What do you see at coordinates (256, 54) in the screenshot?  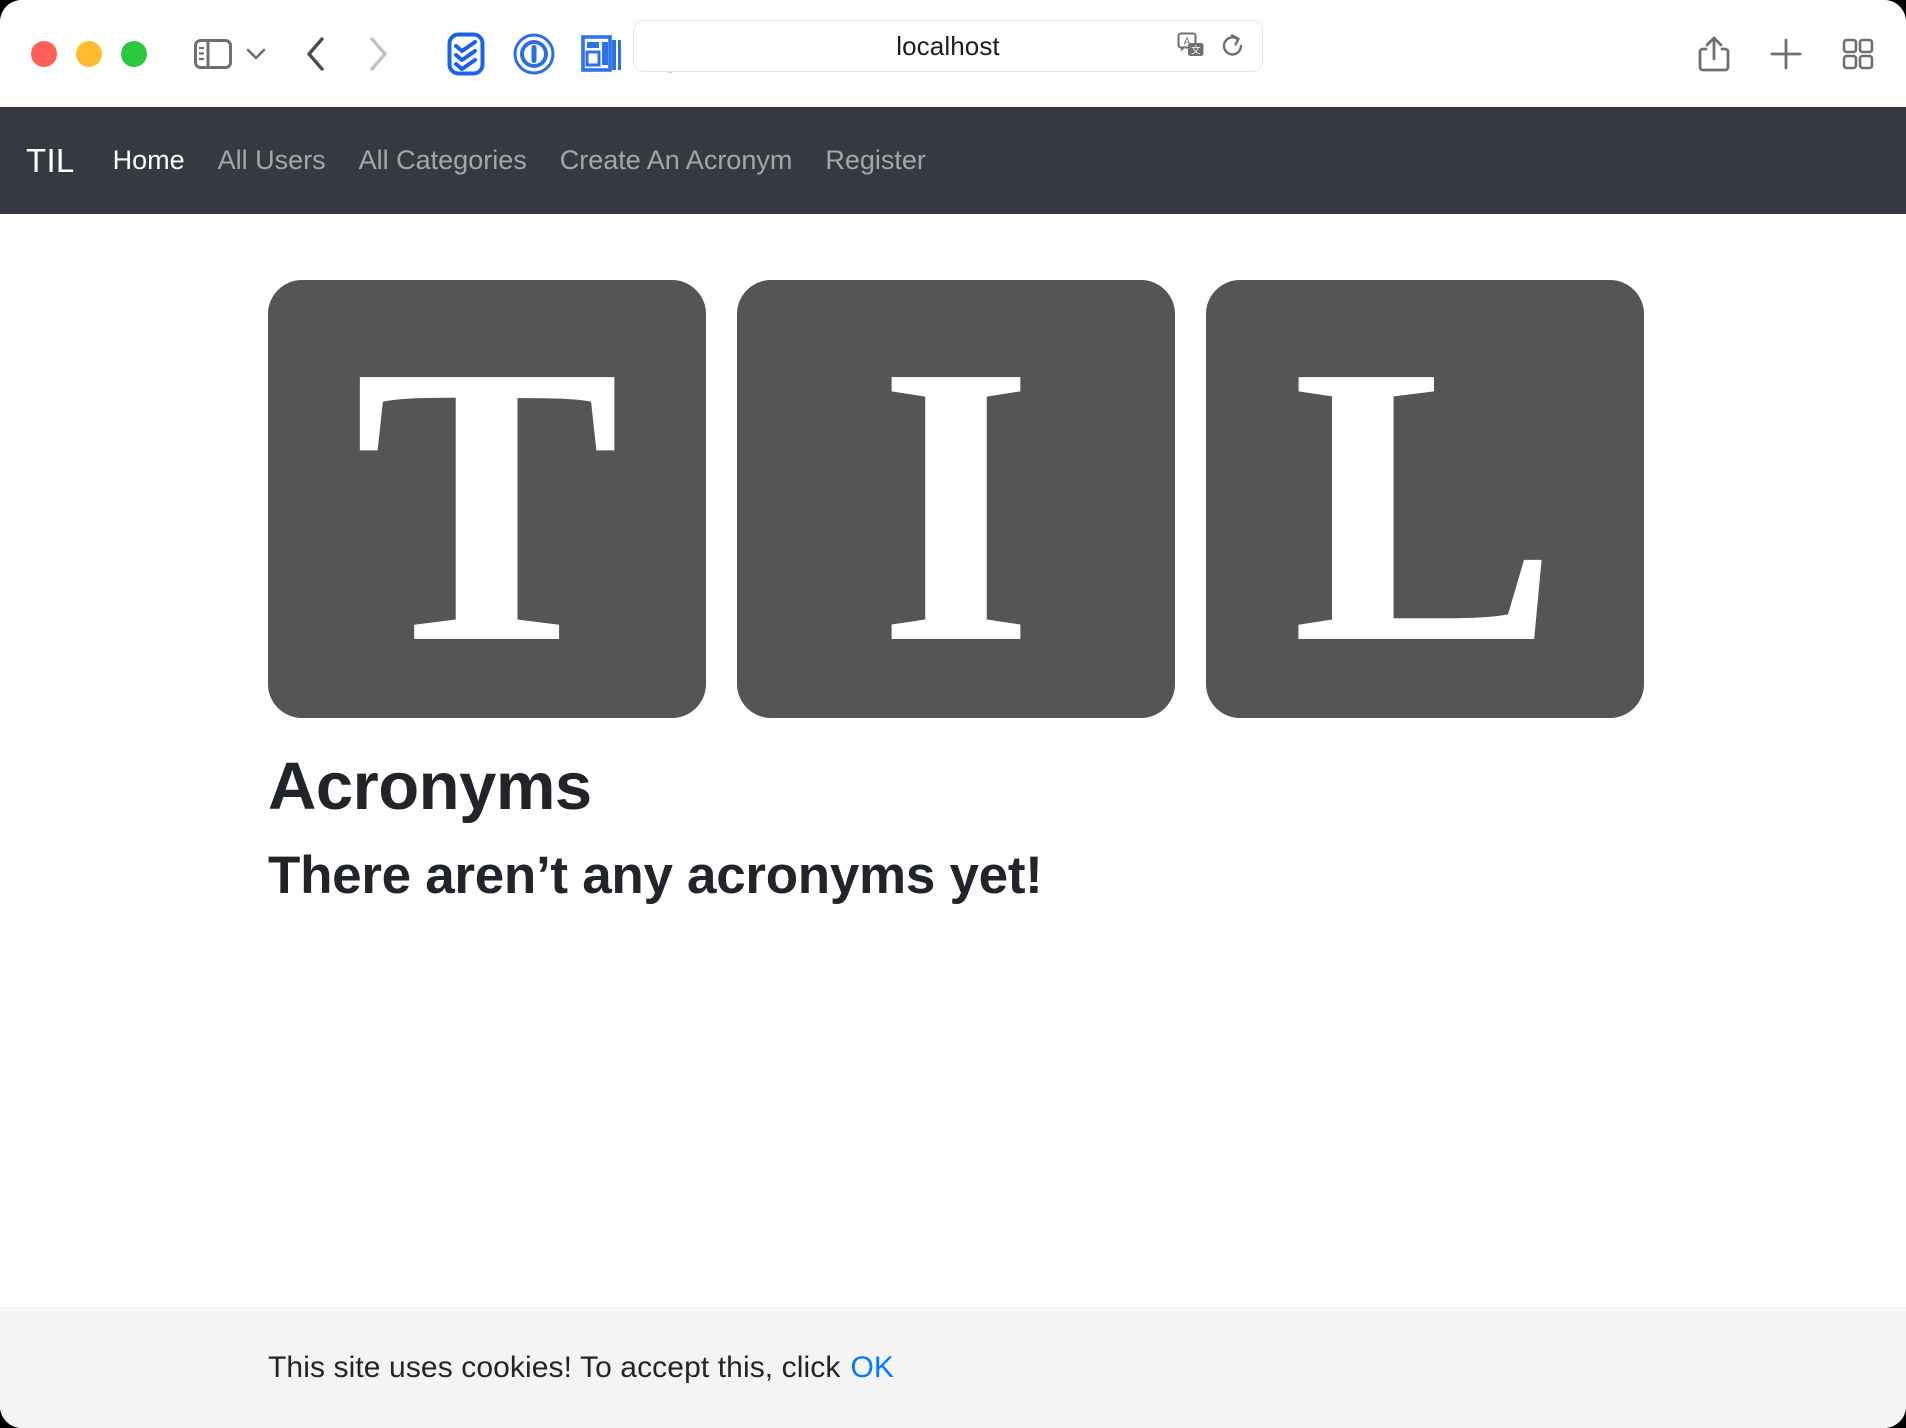 I see `chevron-down-icon` at bounding box center [256, 54].